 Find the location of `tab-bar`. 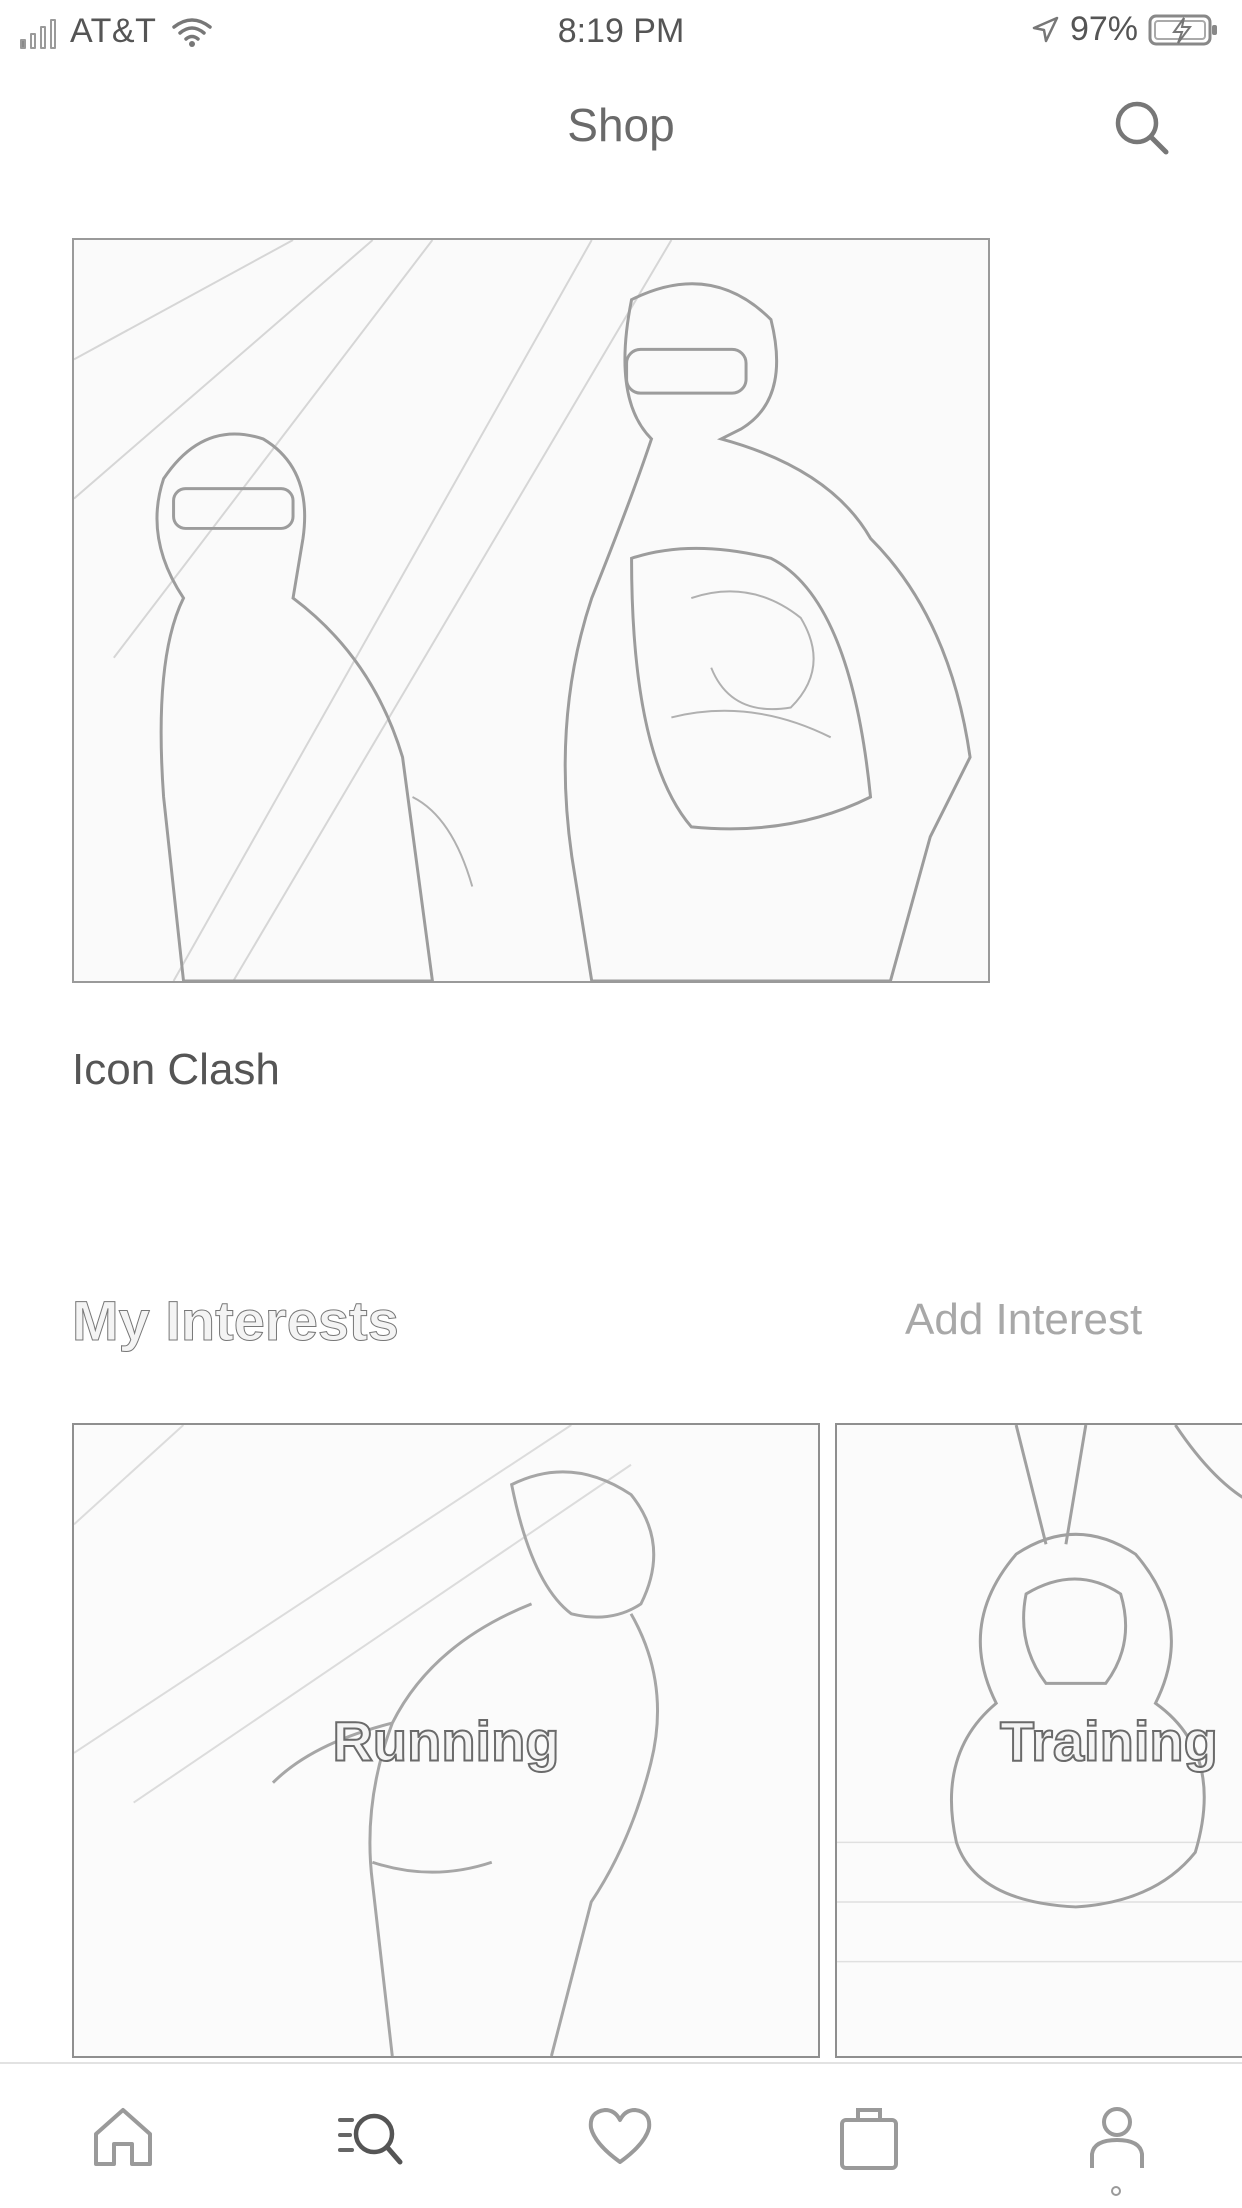

tab-bar is located at coordinates (621, 2135).